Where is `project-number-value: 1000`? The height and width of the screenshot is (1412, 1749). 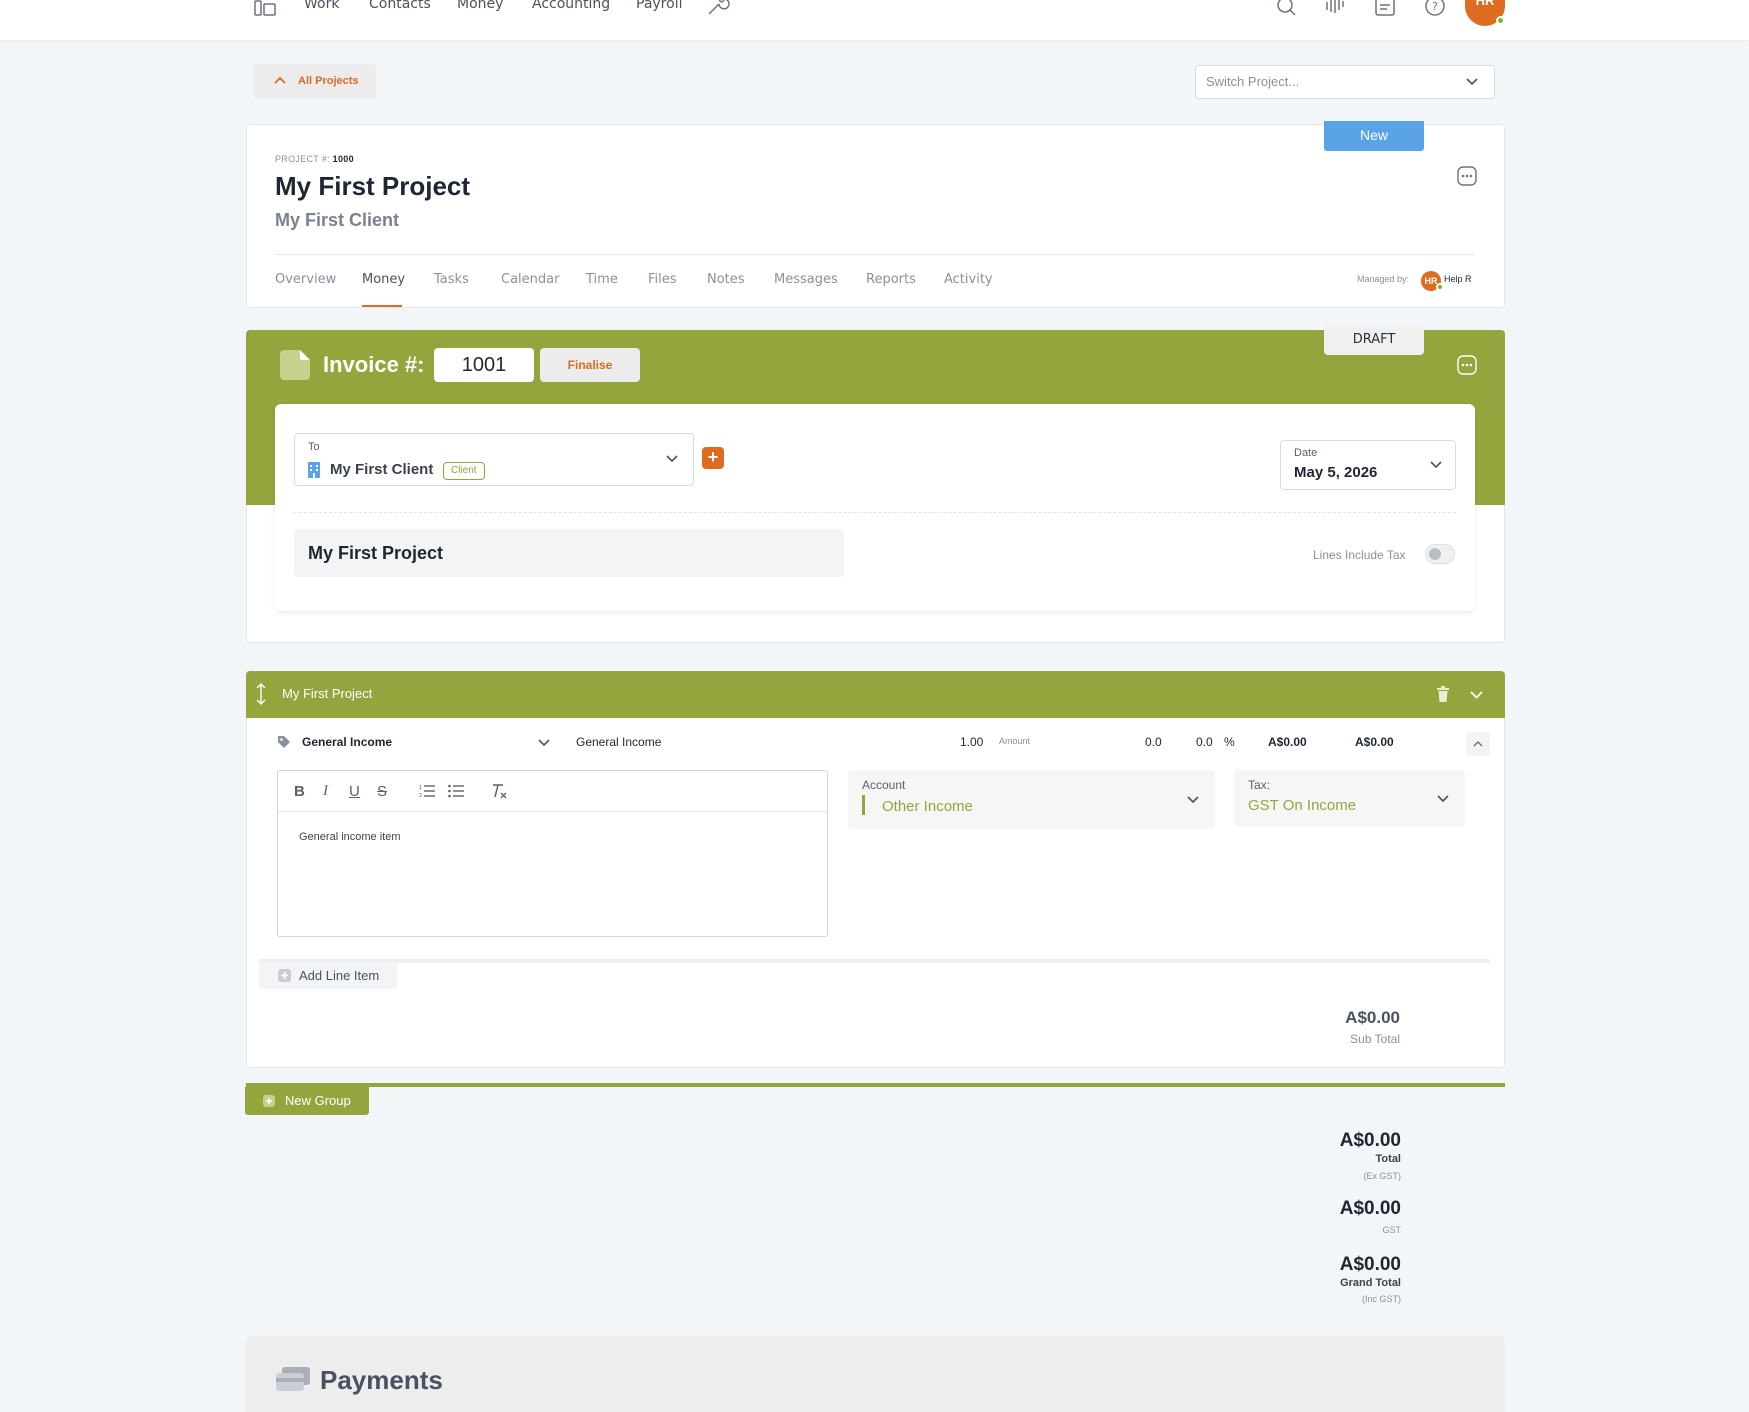 project-number-value: 1000 is located at coordinates (343, 159).